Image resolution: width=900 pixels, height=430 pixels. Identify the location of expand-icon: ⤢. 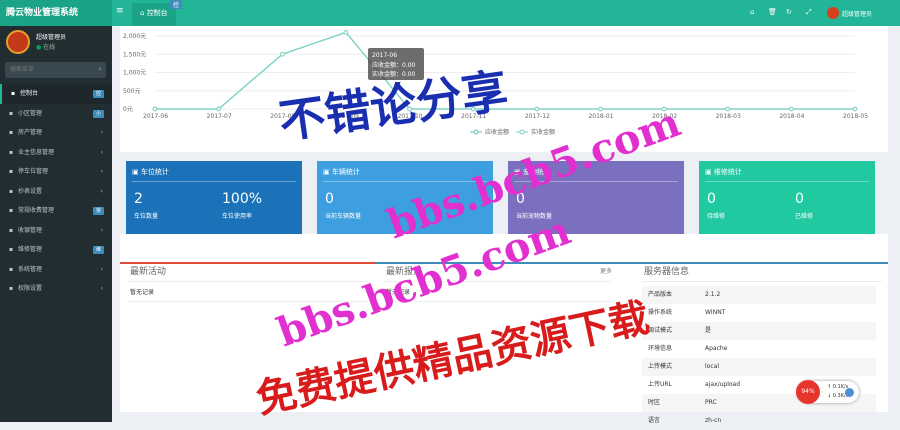
(809, 12).